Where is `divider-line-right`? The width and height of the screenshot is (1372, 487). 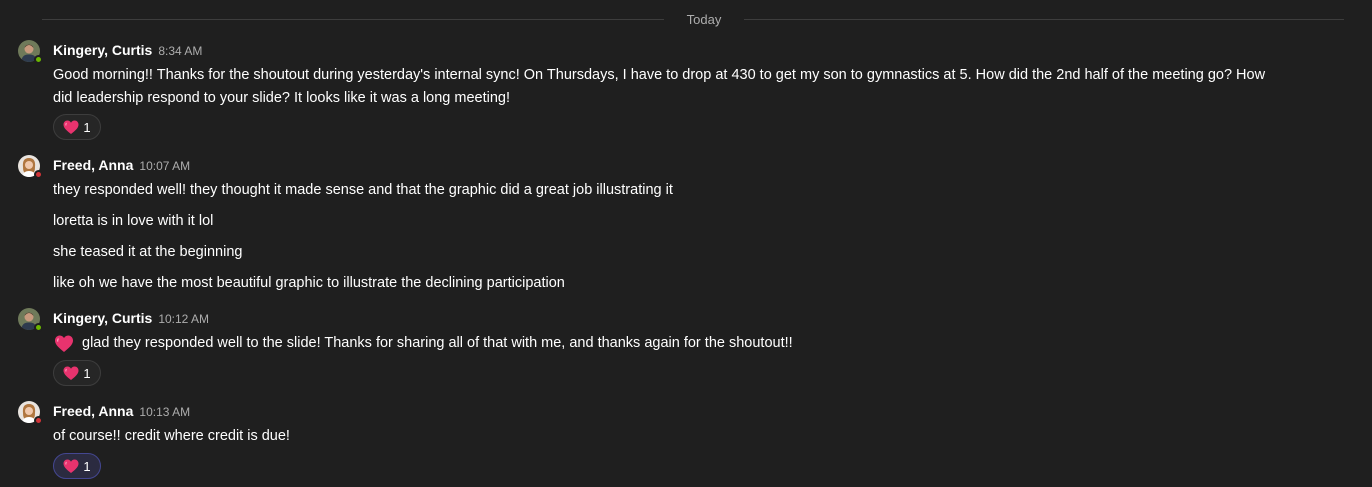 divider-line-right is located at coordinates (1044, 19).